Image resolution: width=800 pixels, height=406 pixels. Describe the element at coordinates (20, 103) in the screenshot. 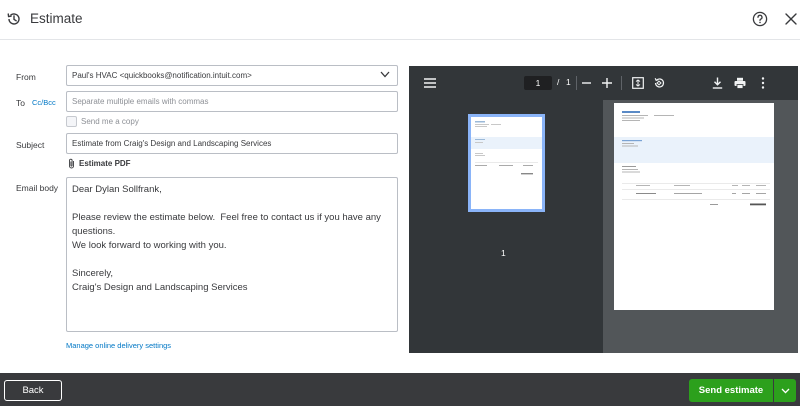

I see `to-label: To` at that location.